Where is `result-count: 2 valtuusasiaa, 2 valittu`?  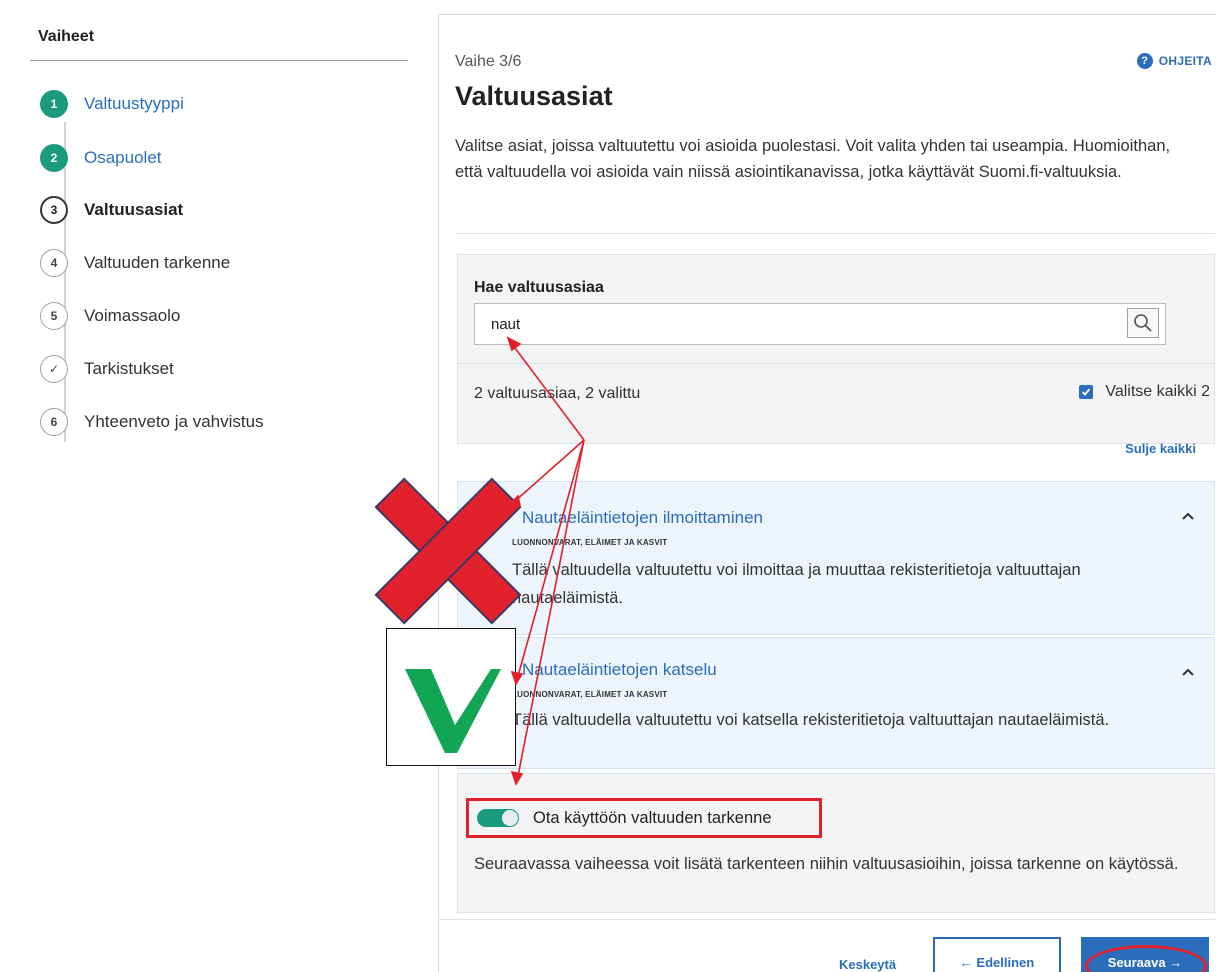
result-count: 2 valtuusasiaa, 2 valittu is located at coordinates (557, 393).